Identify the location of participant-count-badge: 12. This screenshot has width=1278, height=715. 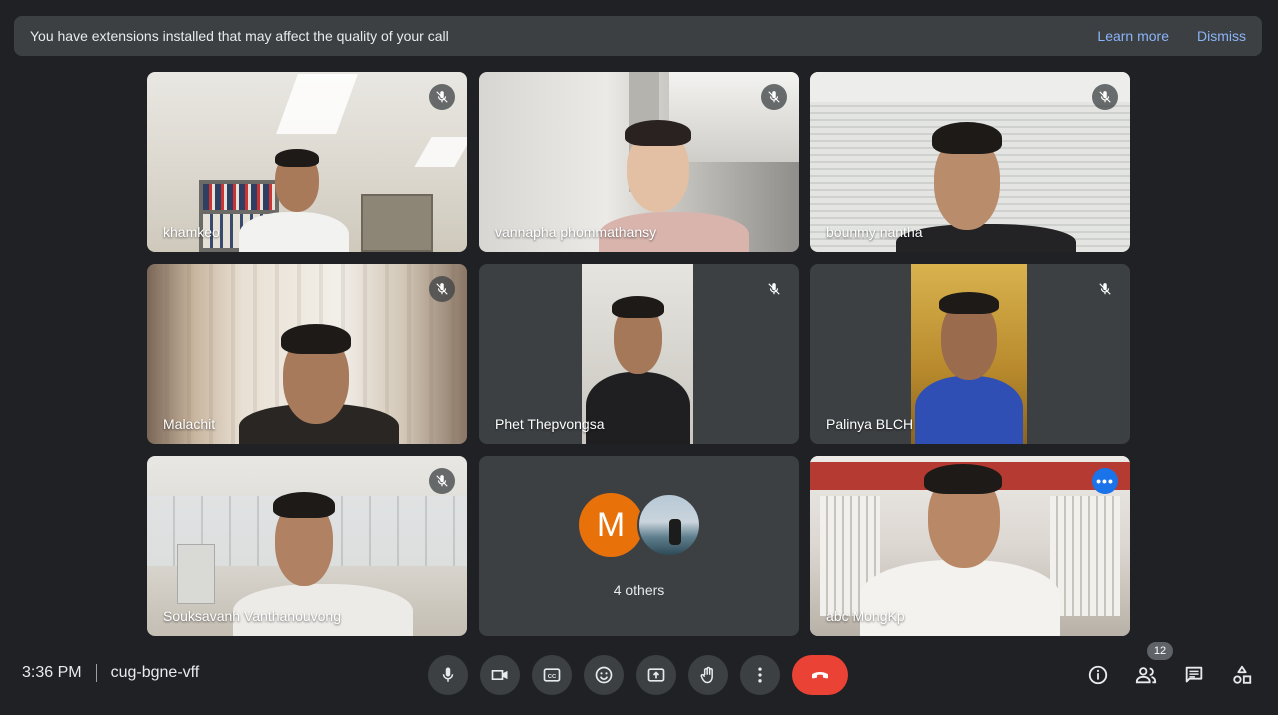
(1160, 651).